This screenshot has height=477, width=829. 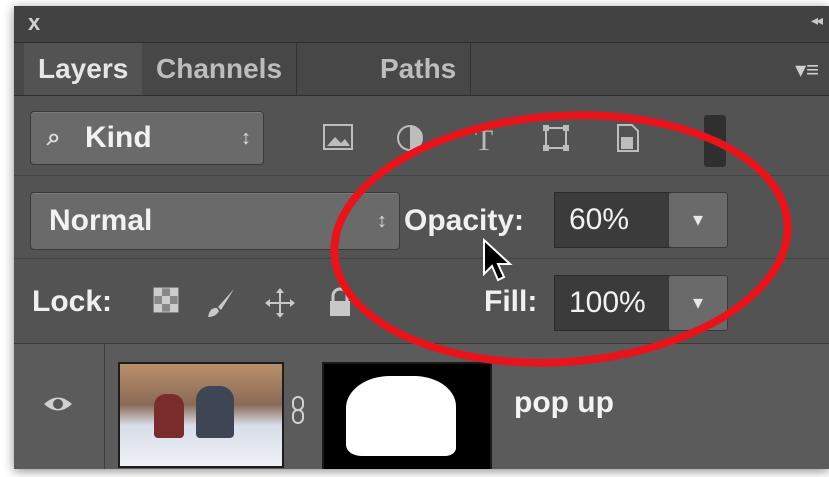 I want to click on panel-tabs: Layers Channels Paths ▾≡, so click(x=421, y=69).